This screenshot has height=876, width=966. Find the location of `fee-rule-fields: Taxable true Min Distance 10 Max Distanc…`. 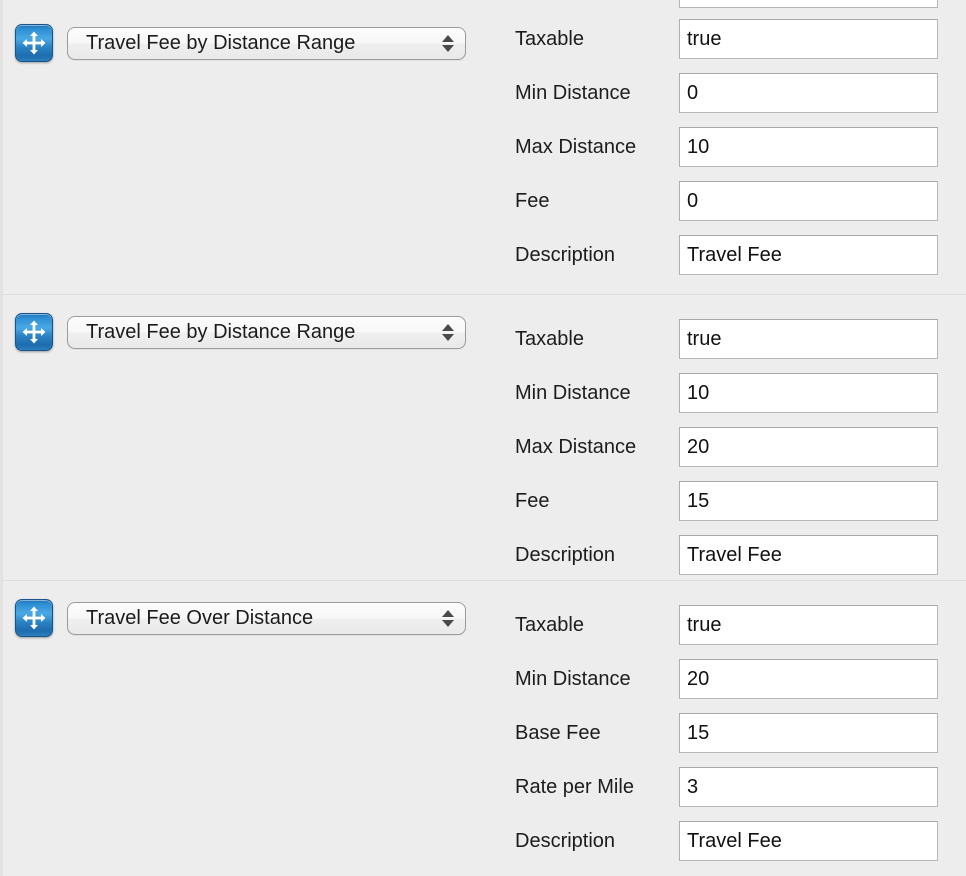

fee-rule-fields: Taxable true Min Distance 10 Max Distanc… is located at coordinates (739, 454).